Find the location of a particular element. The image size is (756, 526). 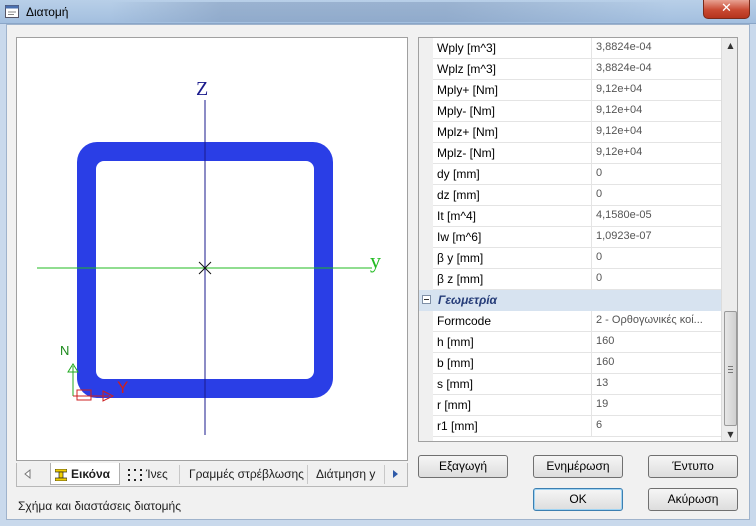

update-button: Ενημέρωση is located at coordinates (578, 466).